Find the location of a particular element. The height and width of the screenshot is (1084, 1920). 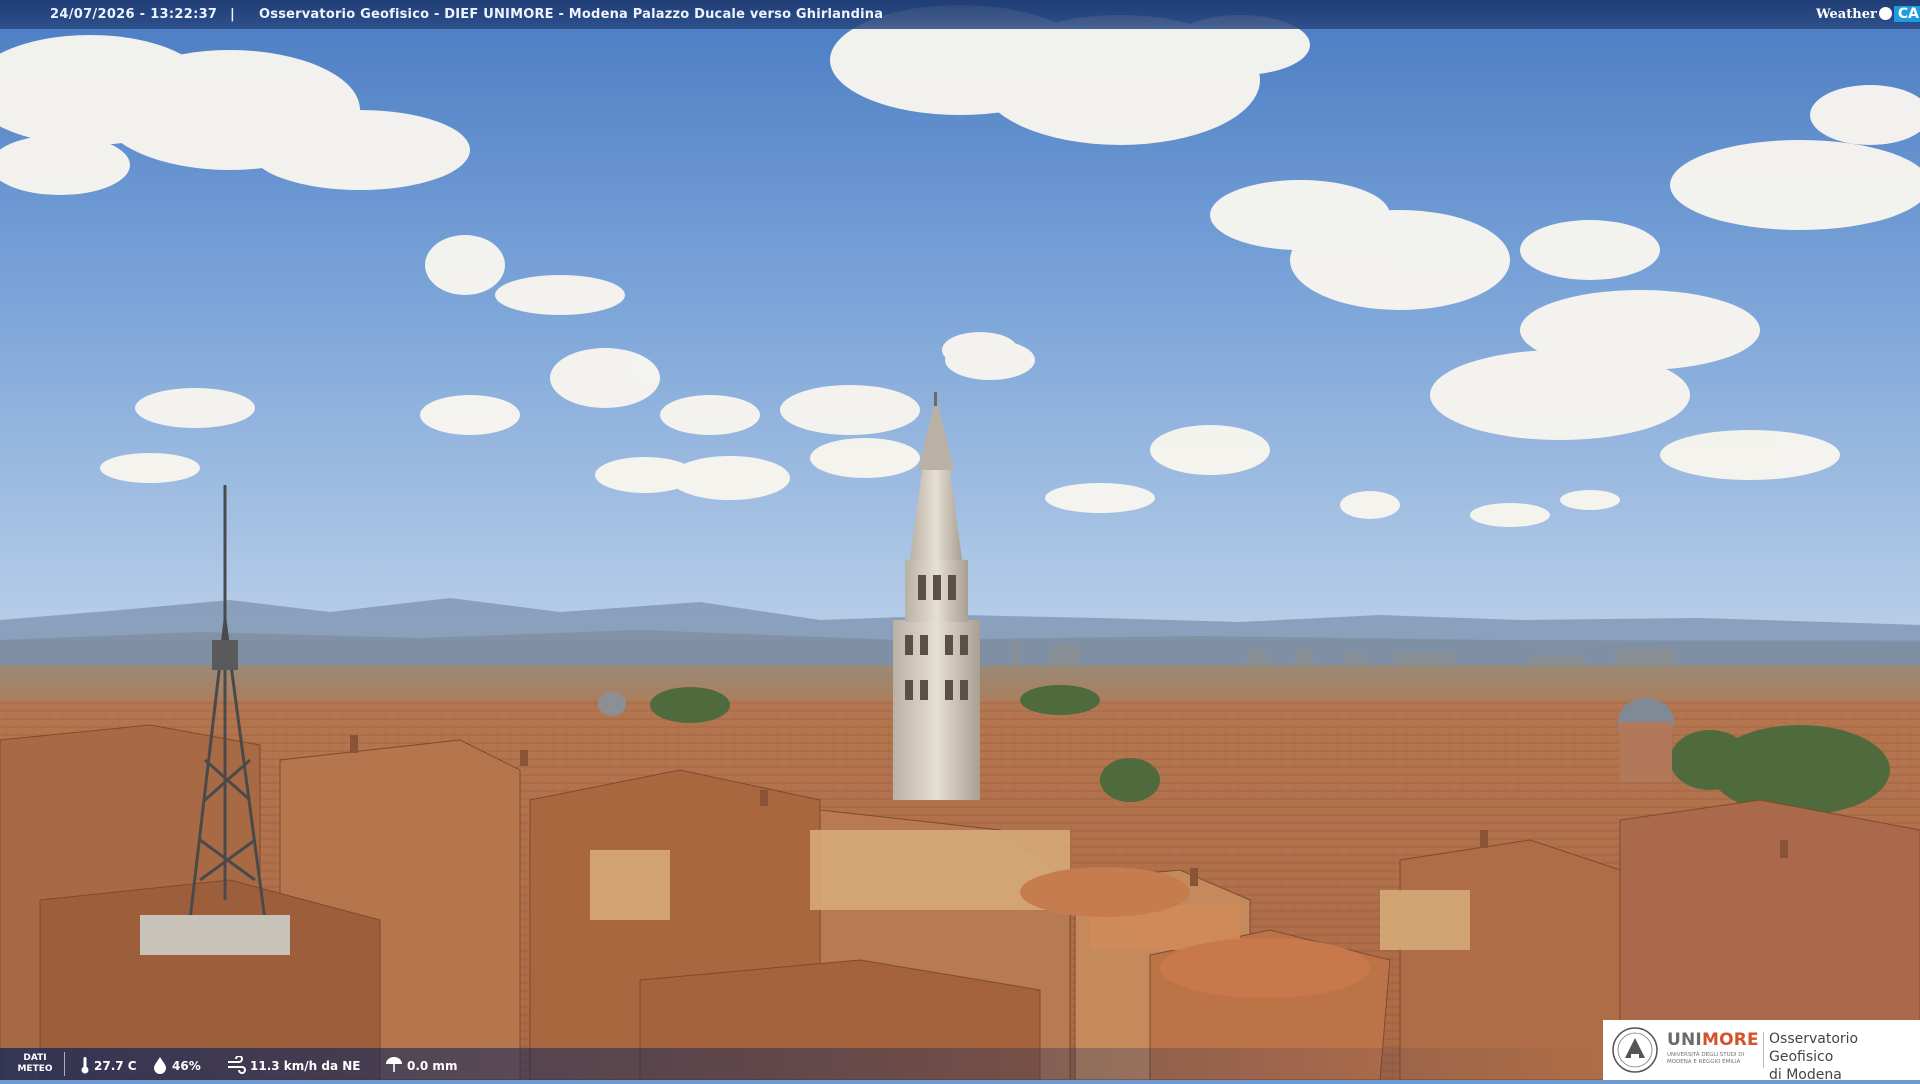

logo-weather-text: Weather is located at coordinates (1846, 14).